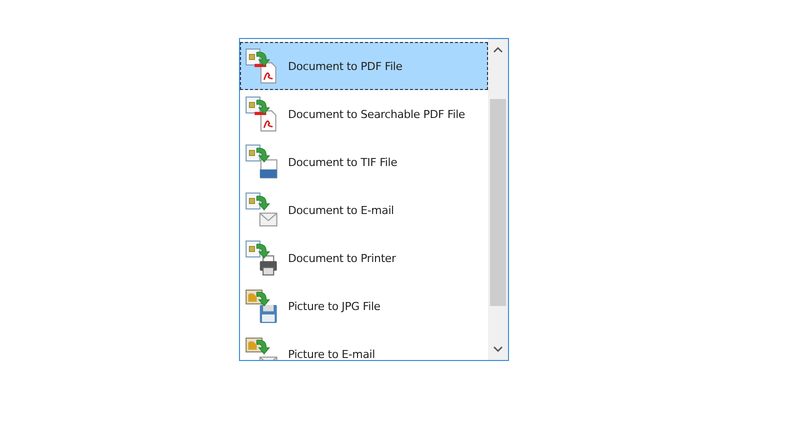 The image size is (785, 447). I want to click on scroll-up-icon, so click(498, 50).